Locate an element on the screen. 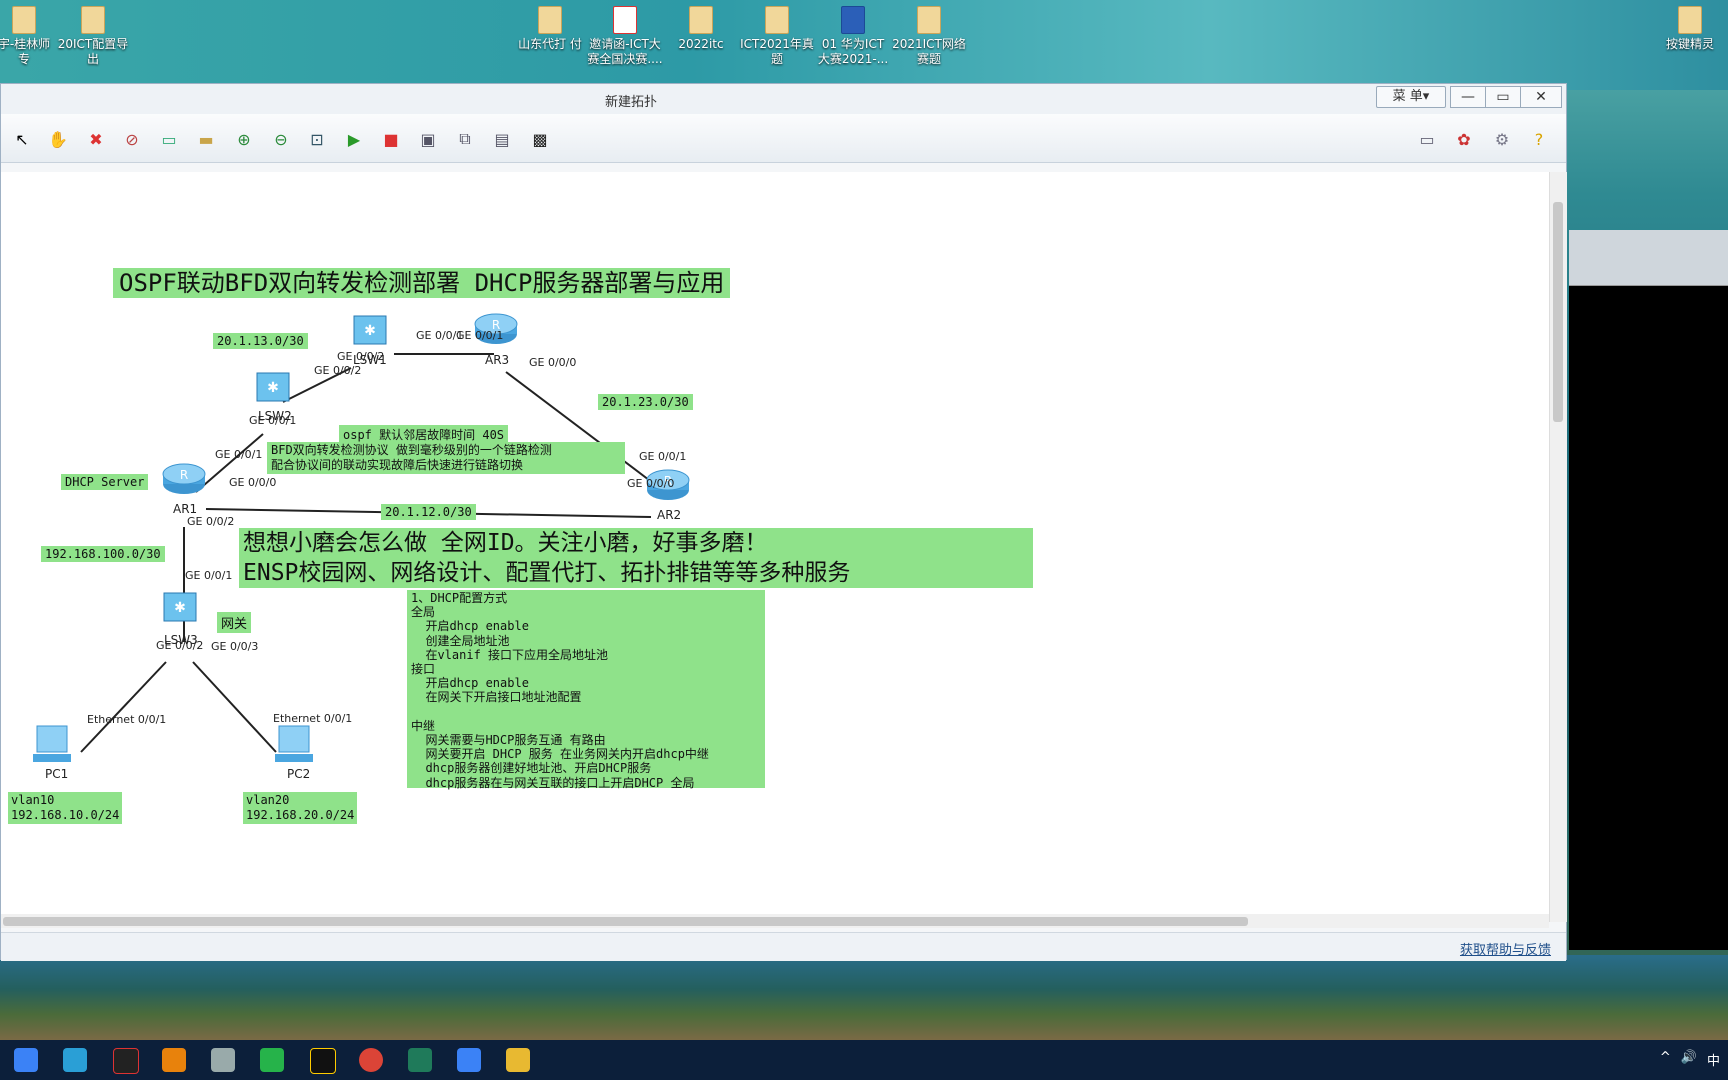 Image resolution: width=1728 pixels, height=1080 pixels. toolbar: ↖ ✋ ✖ ⊘ ▭ ▬ ⊕ ⊖ ⊡ ▶ ■ ▣ ⧉ ▤ ▩ ▭ ✿ ⚙ ? is located at coordinates (783, 138).